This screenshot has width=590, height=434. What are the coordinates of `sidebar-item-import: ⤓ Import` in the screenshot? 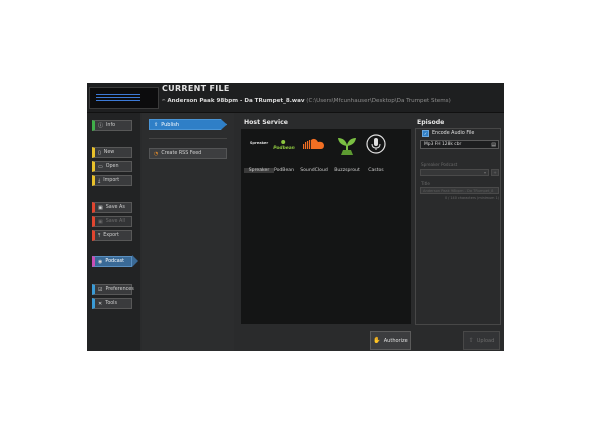 It's located at (112, 180).